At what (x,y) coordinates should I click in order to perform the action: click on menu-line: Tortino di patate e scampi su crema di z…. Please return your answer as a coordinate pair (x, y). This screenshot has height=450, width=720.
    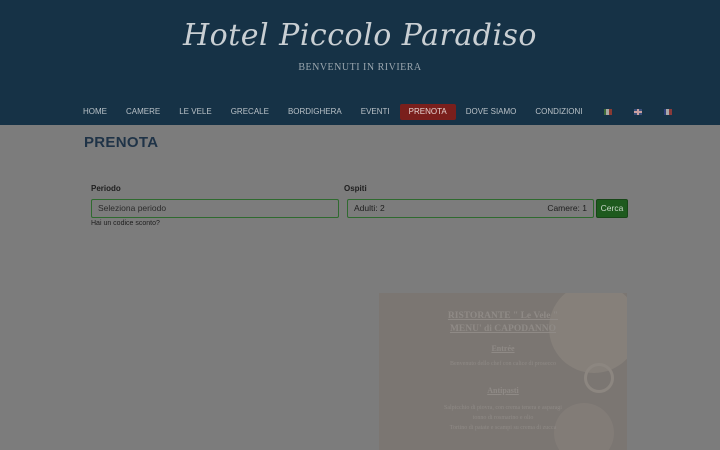
    Looking at the image, I should click on (503, 428).